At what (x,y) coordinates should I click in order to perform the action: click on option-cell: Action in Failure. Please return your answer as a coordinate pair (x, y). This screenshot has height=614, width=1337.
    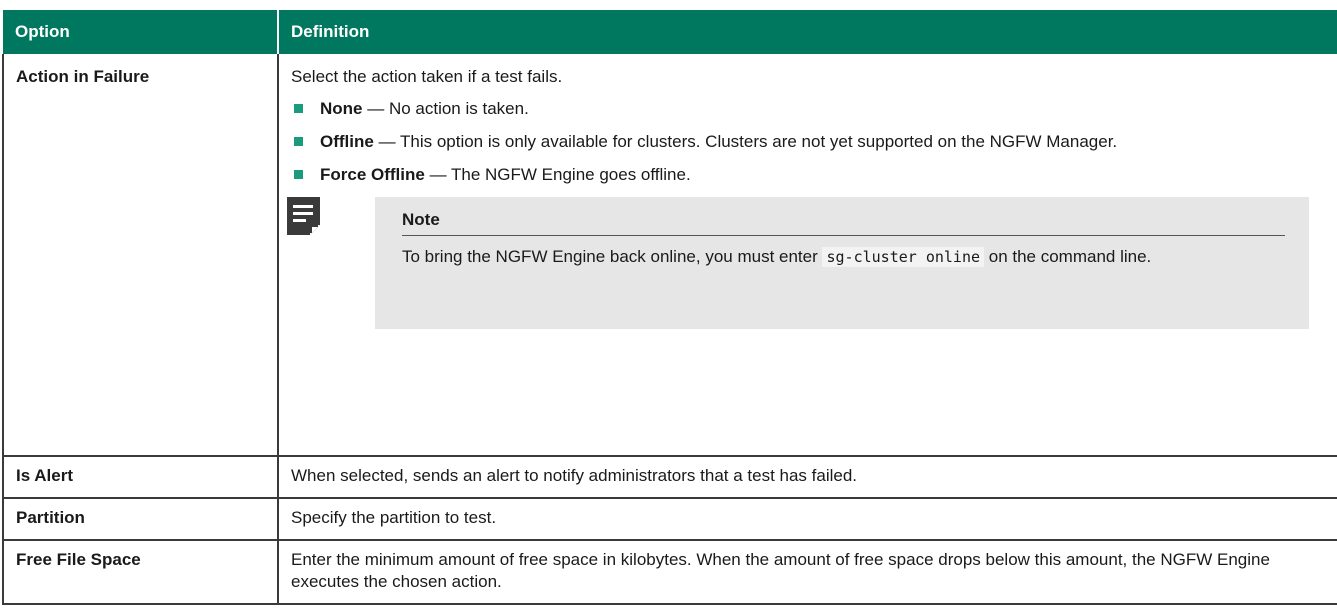
    Looking at the image, I should click on (140, 255).